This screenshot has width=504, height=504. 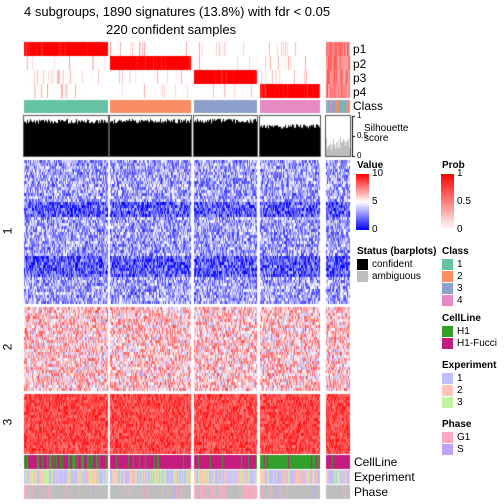 I want to click on annot-label-p1: p1, so click(x=360, y=49).